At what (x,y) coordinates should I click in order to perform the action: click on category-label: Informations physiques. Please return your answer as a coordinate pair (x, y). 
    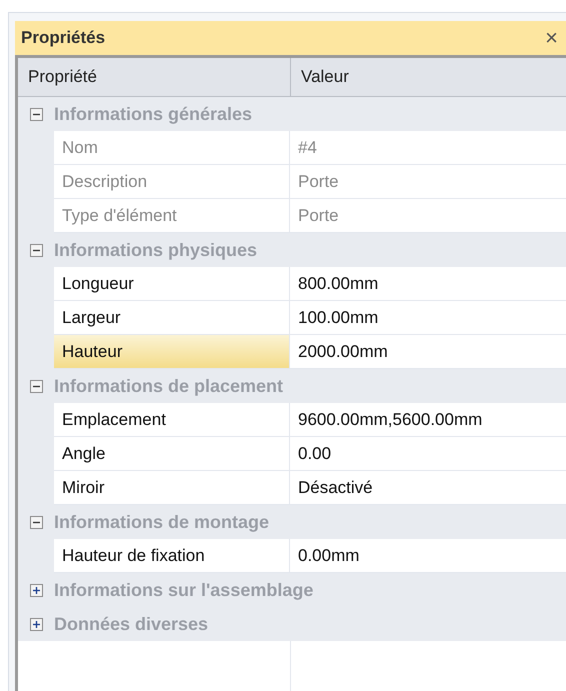
    Looking at the image, I should click on (156, 250).